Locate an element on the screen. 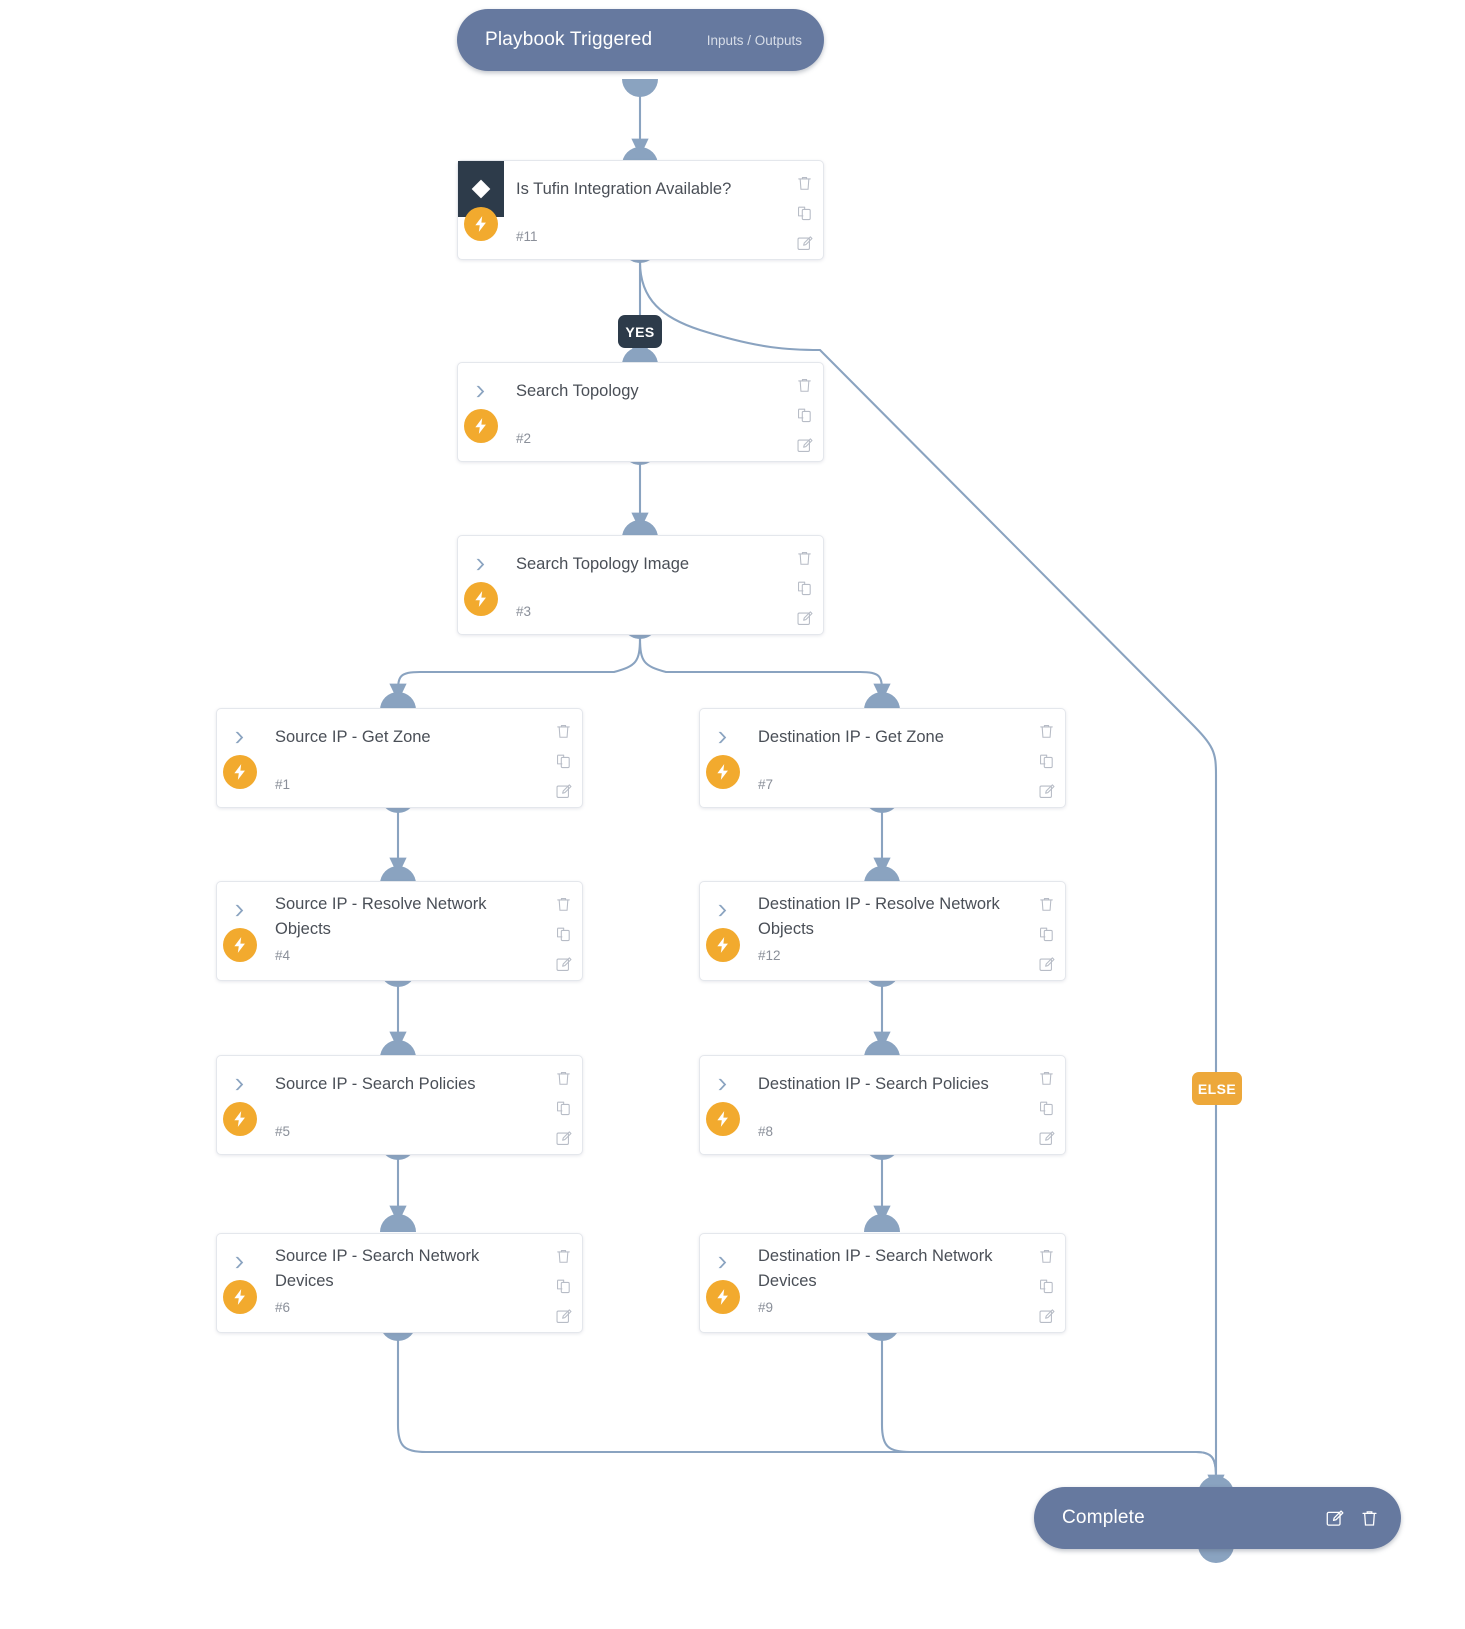  card-footer-row: #1 is located at coordinates (399, 785).